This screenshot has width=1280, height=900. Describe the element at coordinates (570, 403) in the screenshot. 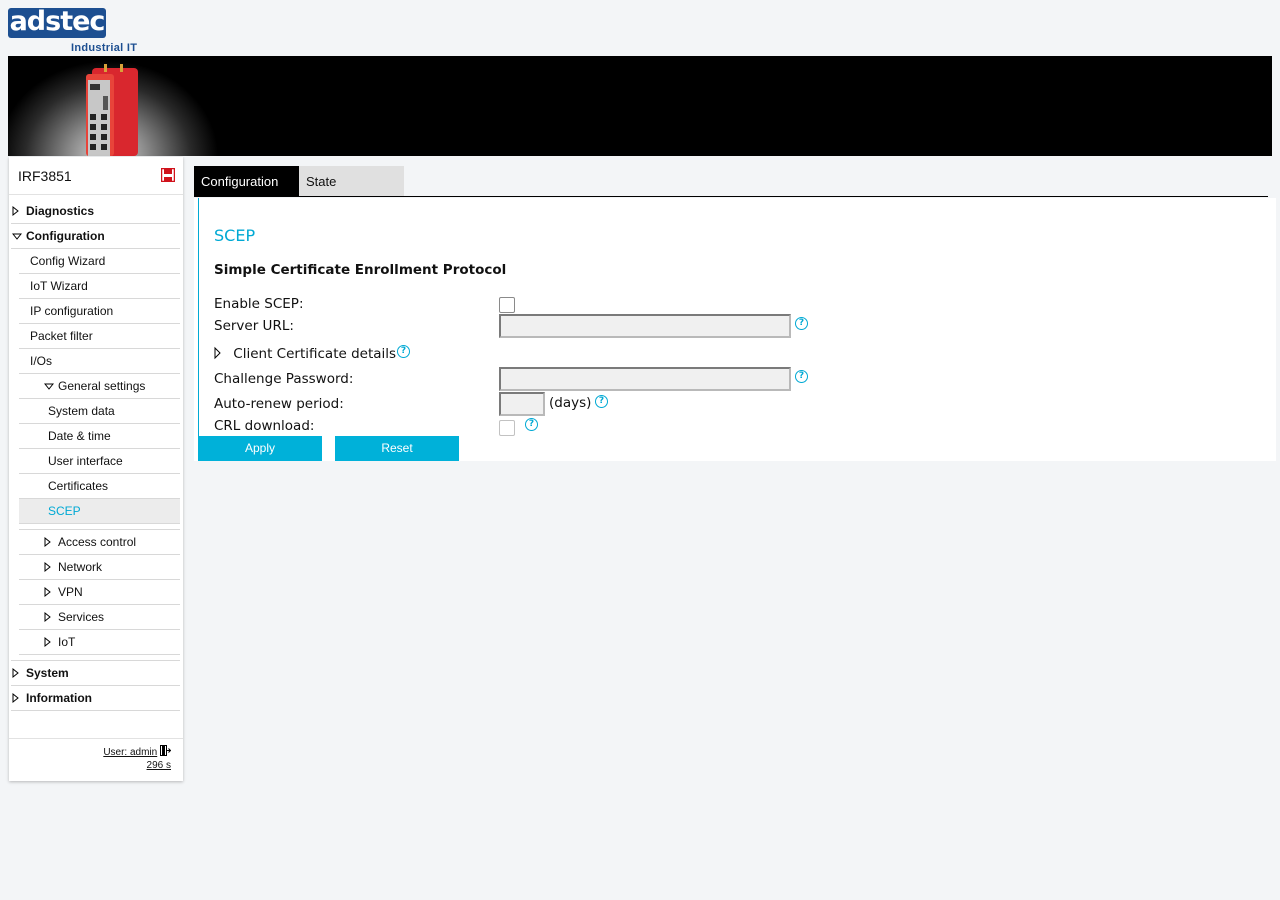

I see `auto-renew-unit: (days)` at that location.